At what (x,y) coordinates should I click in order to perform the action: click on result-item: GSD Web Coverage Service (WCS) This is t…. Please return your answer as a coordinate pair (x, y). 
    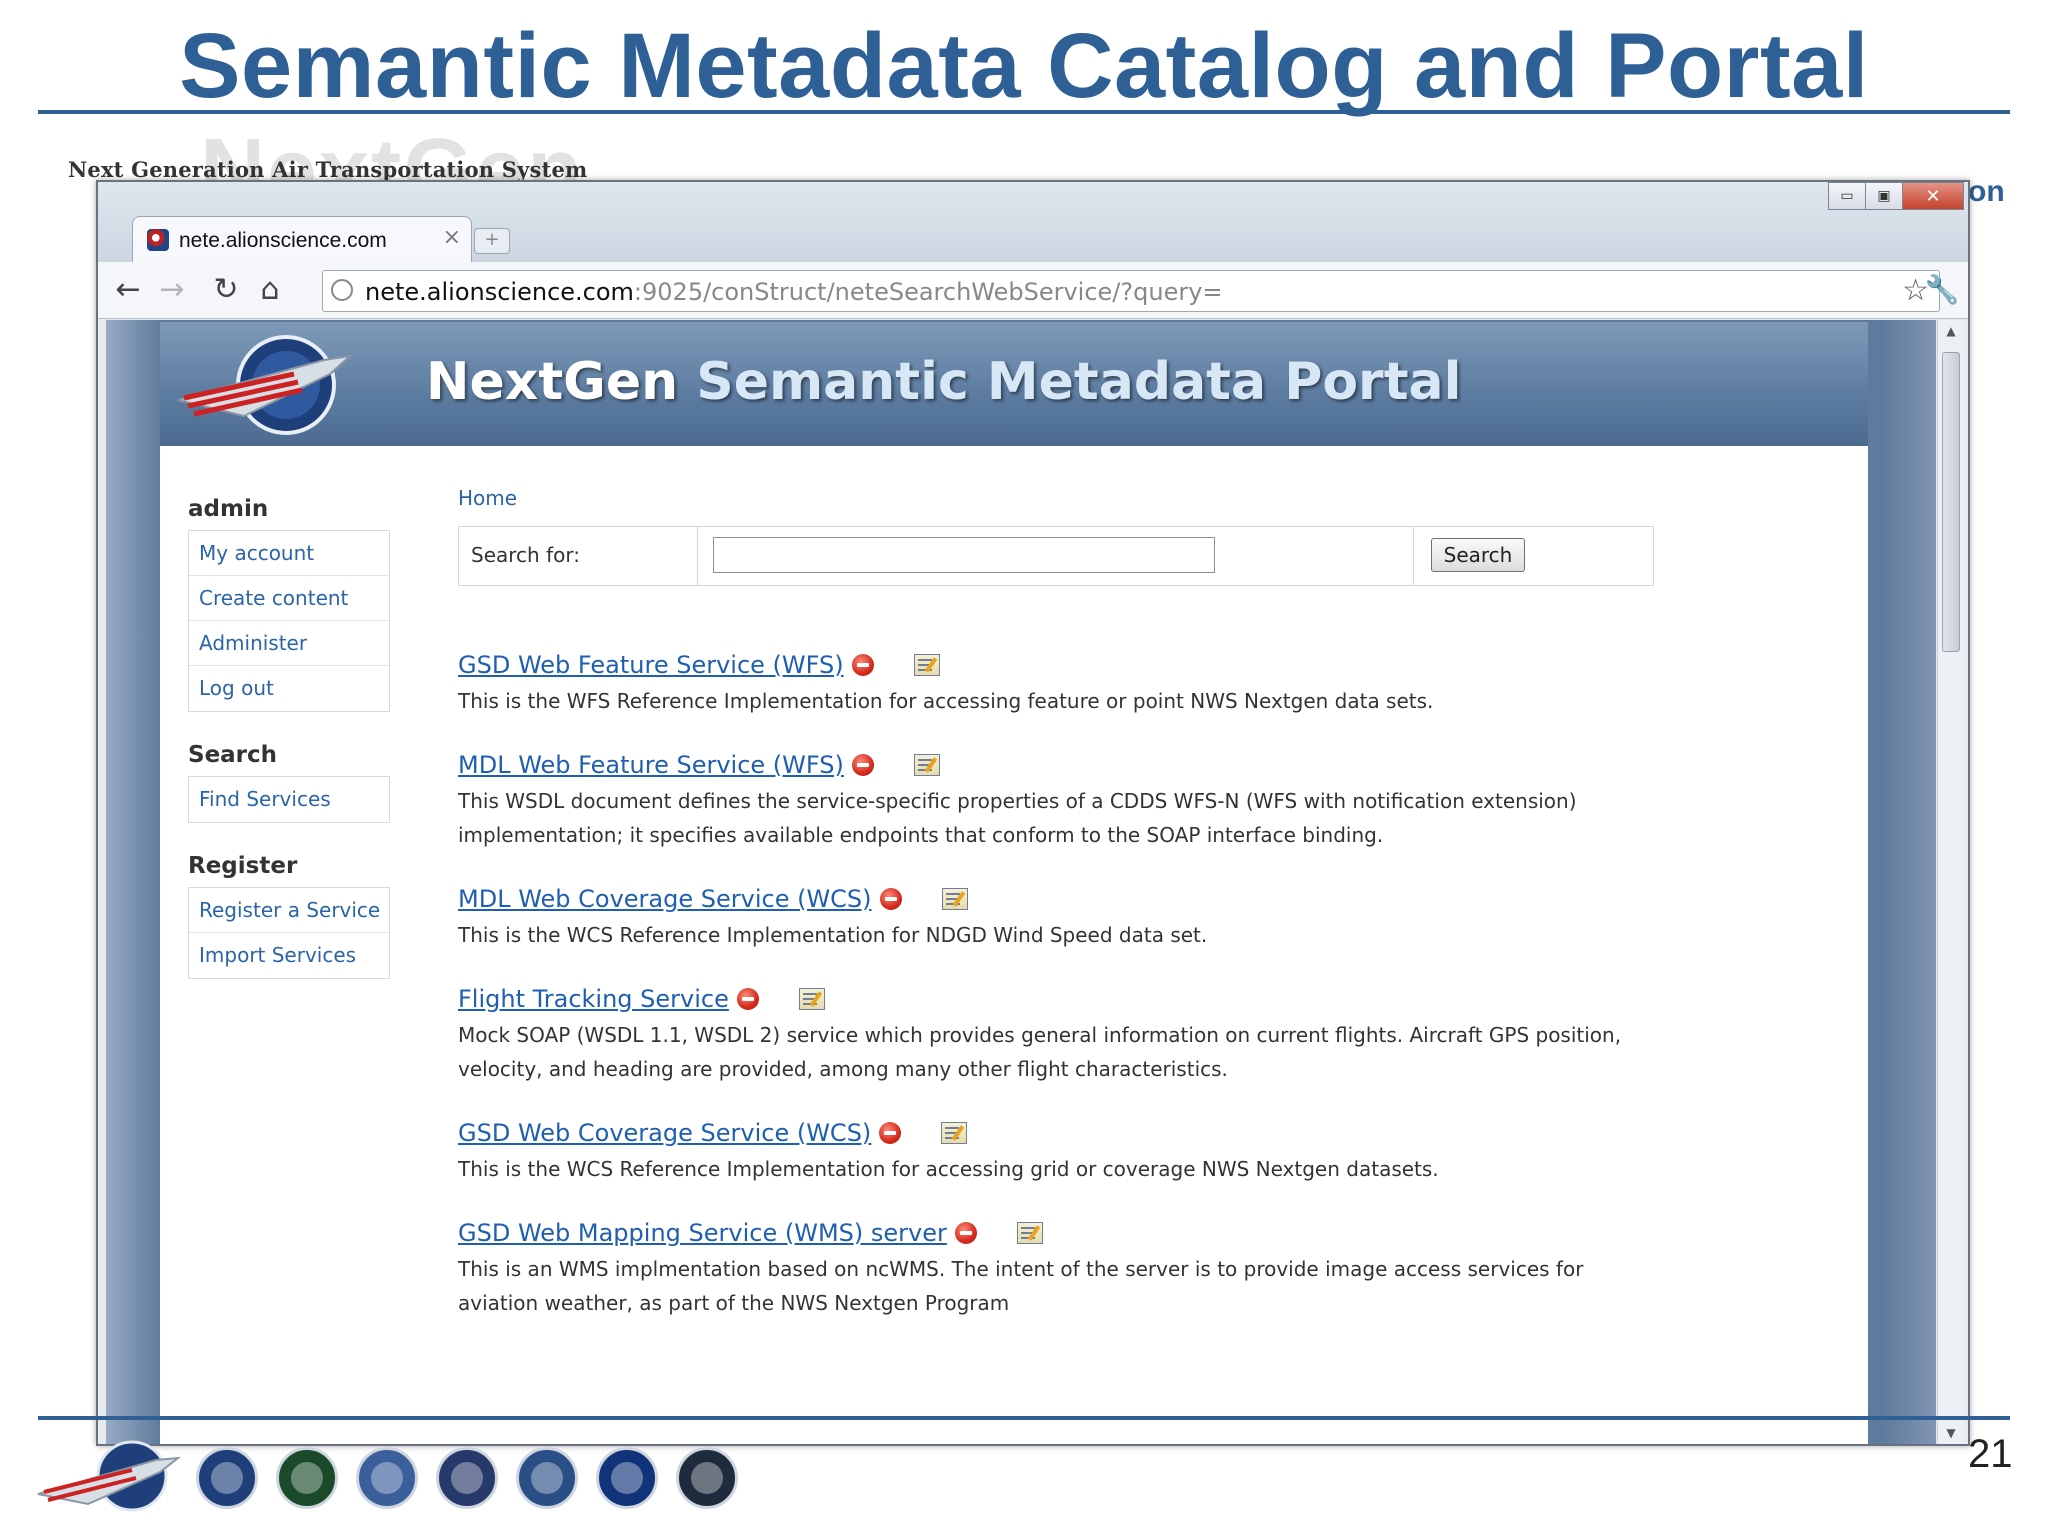
    Looking at the image, I should click on (1138, 1151).